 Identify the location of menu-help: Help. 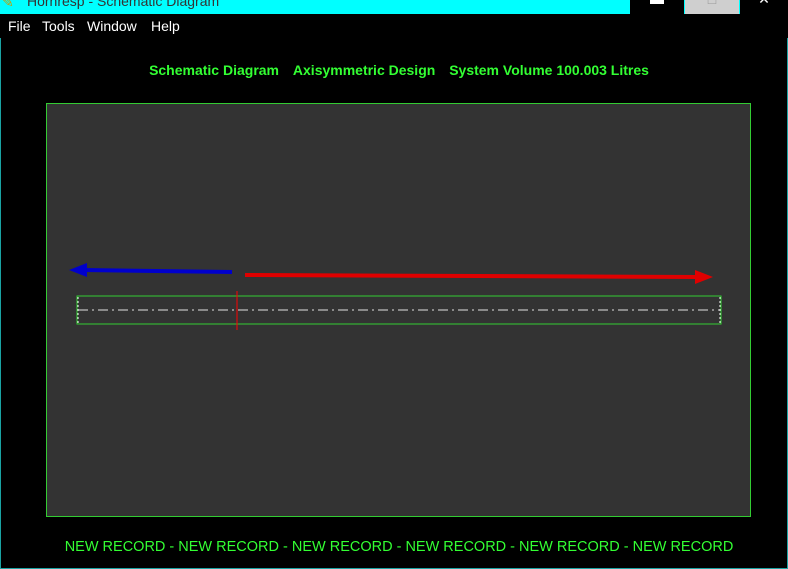
(165, 26).